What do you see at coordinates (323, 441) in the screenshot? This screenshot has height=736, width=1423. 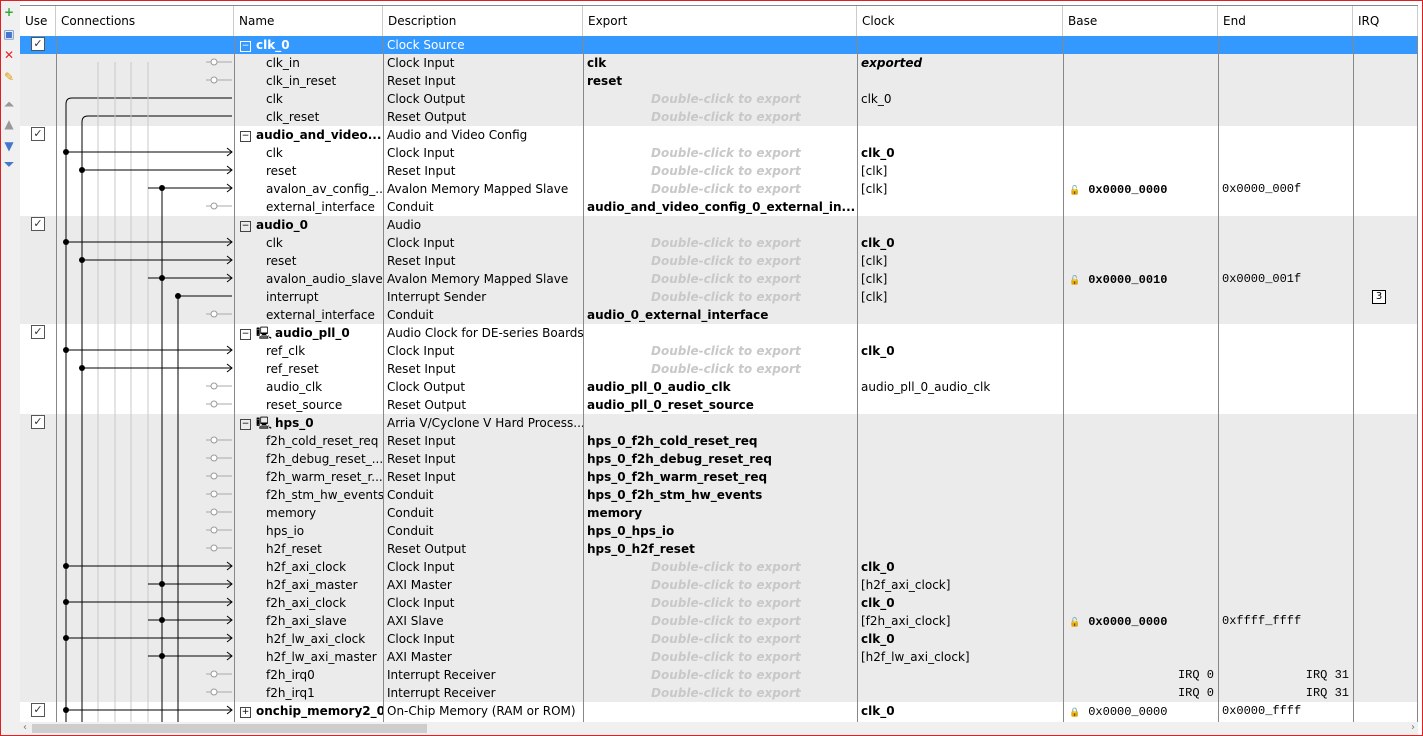 I see `interface-name: f2h_cold_reset_req` at bounding box center [323, 441].